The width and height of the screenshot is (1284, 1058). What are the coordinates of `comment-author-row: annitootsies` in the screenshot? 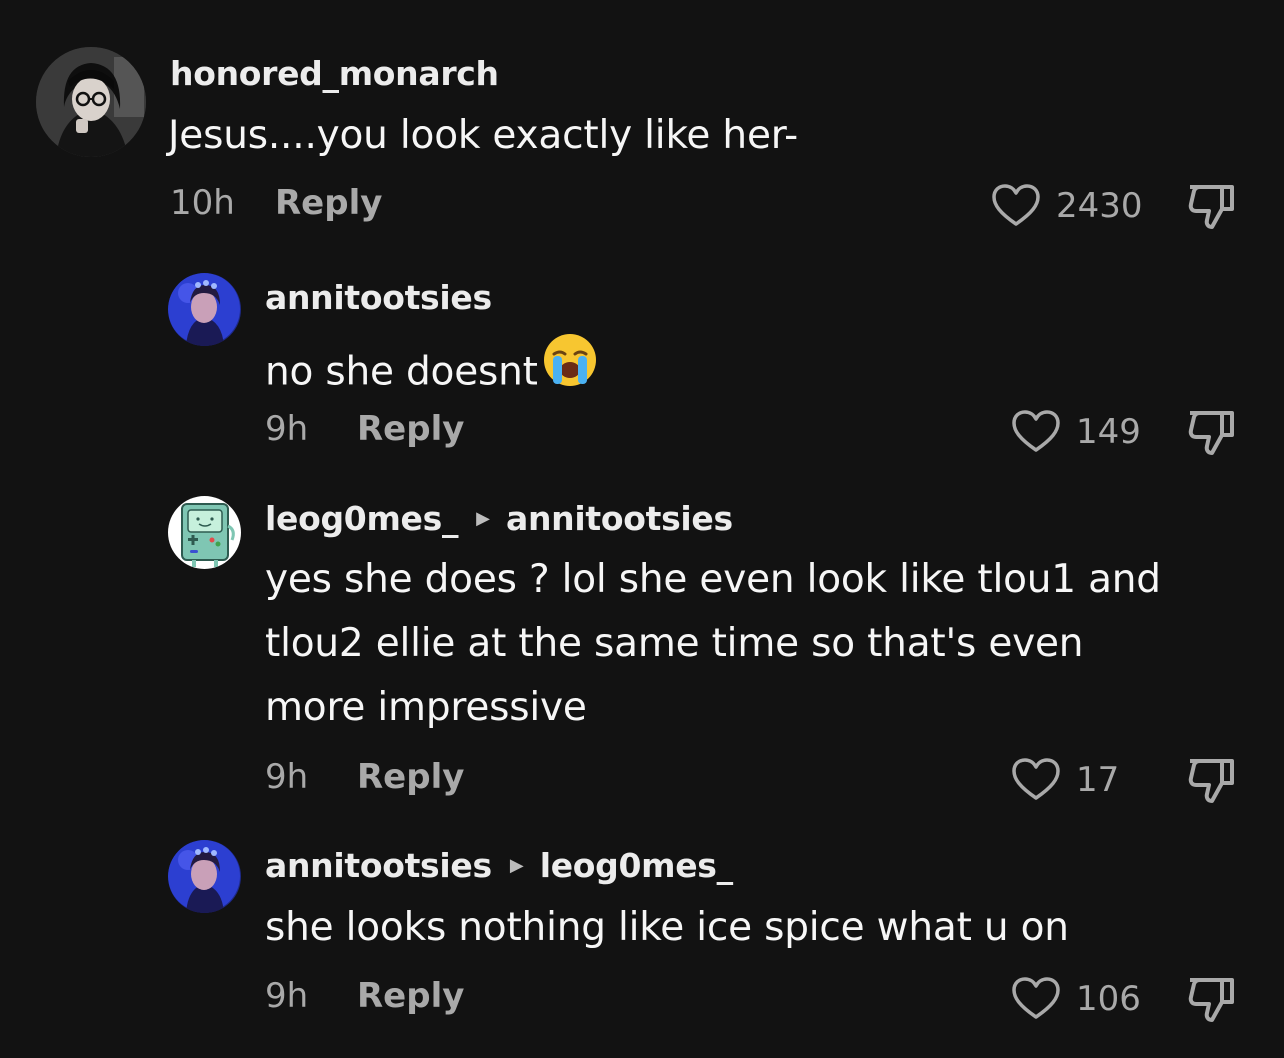 It's located at (378, 297).